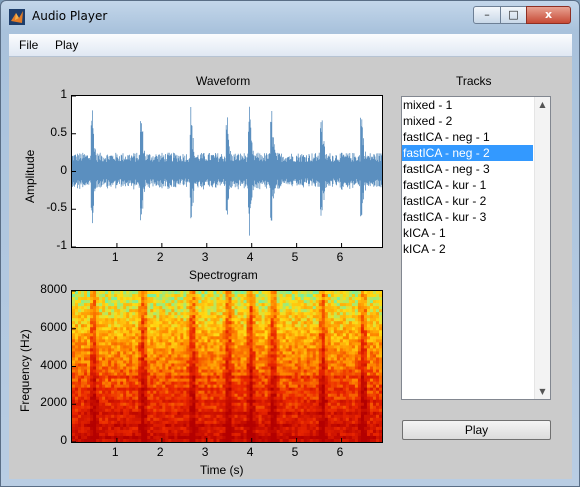 The image size is (580, 487). What do you see at coordinates (467, 121) in the screenshot?
I see `track-list-item: mixed - 2` at bounding box center [467, 121].